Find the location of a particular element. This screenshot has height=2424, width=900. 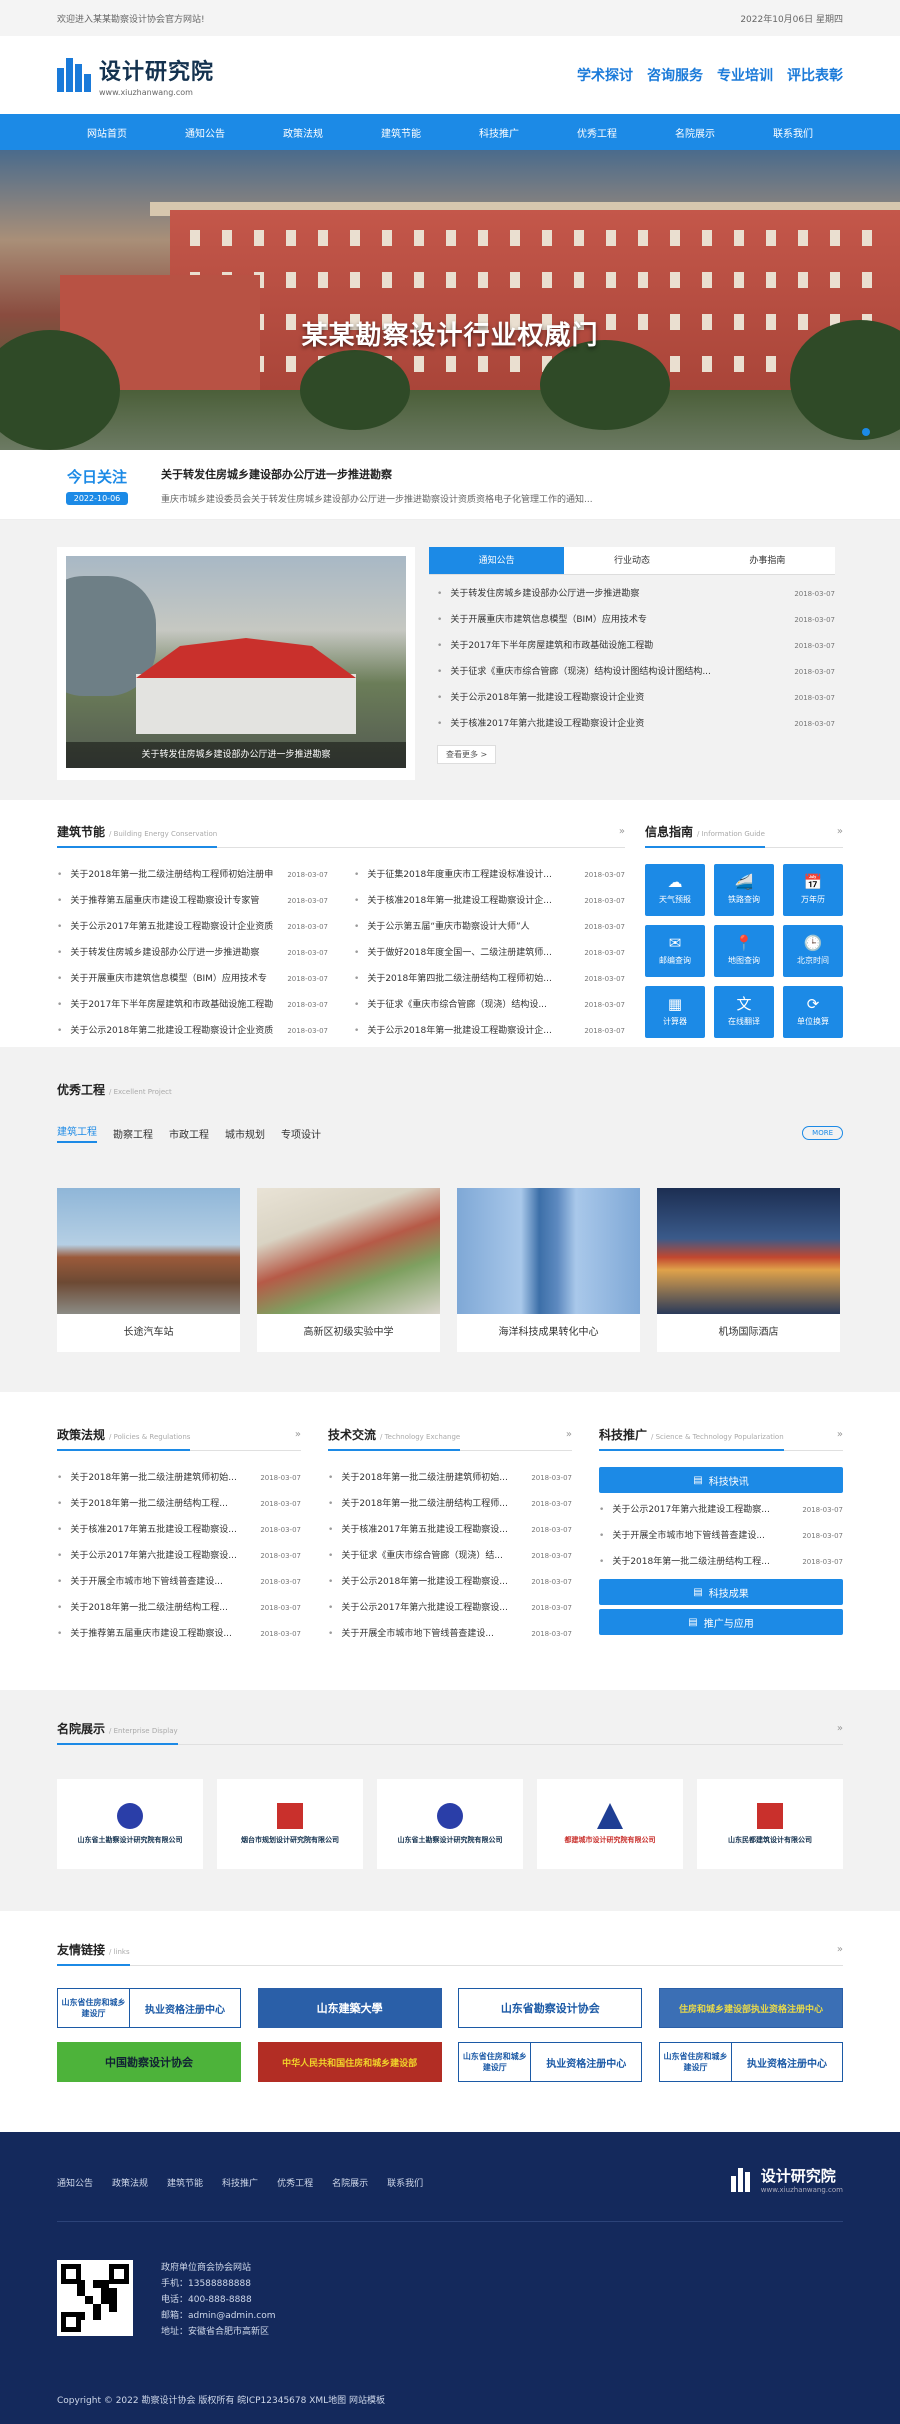

tab-special: 专项设计 is located at coordinates (301, 1133).